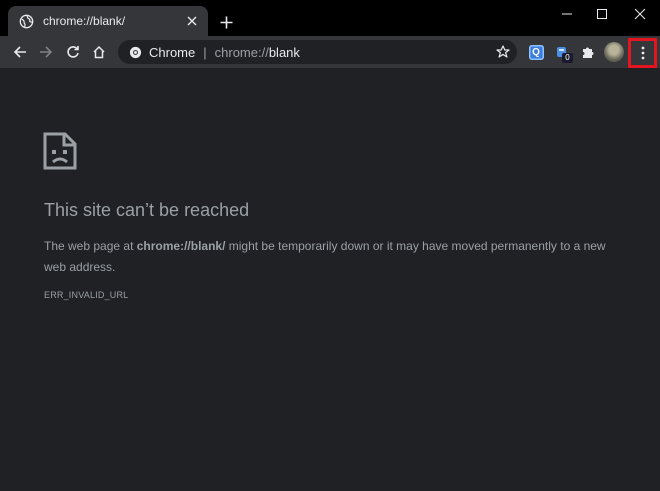 The height and width of the screenshot is (491, 660). I want to click on error-title: This site can’t be reached, so click(147, 210).